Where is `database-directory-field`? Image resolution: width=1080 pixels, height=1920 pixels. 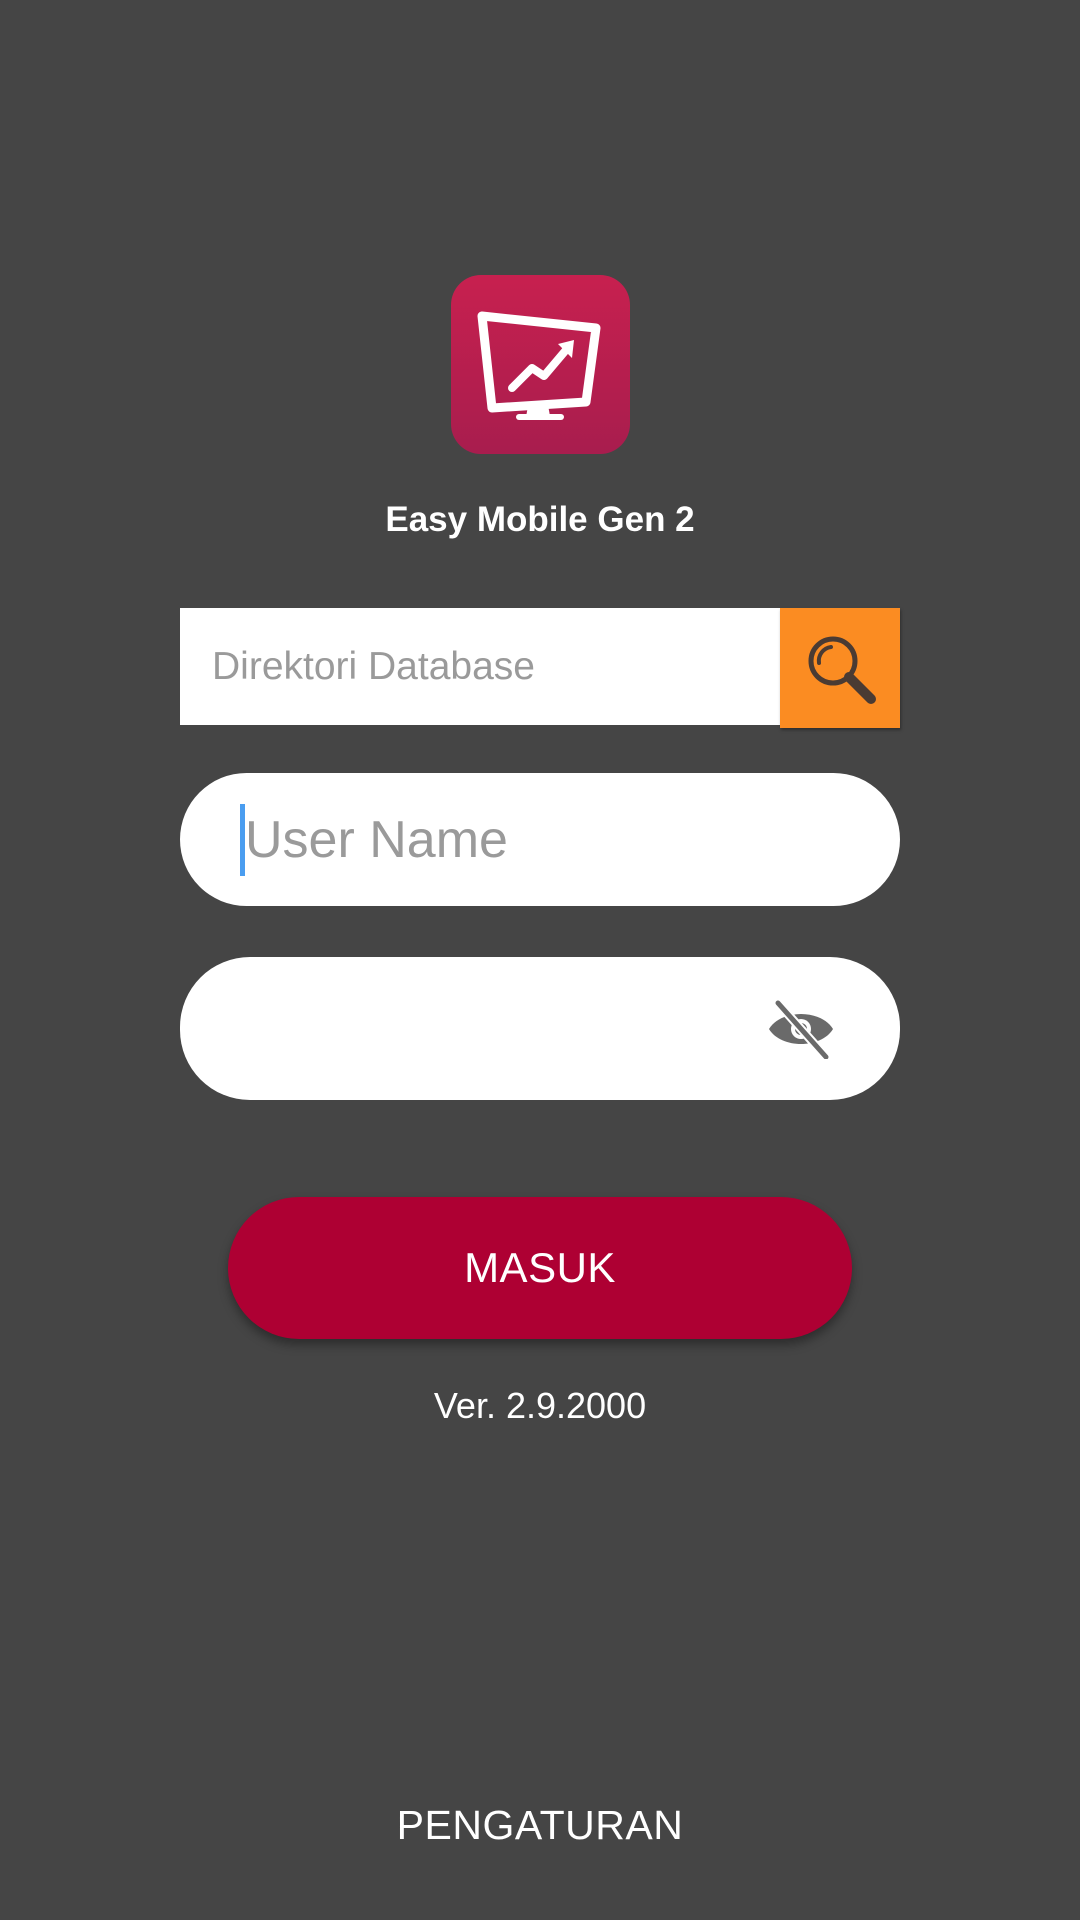 database-directory-field is located at coordinates (480, 666).